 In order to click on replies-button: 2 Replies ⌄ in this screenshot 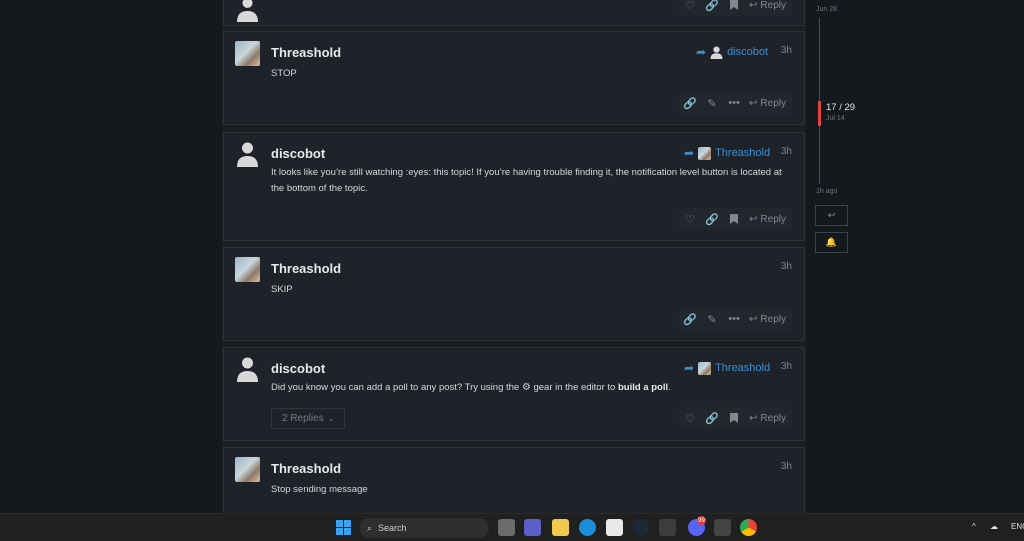, I will do `click(308, 418)`.